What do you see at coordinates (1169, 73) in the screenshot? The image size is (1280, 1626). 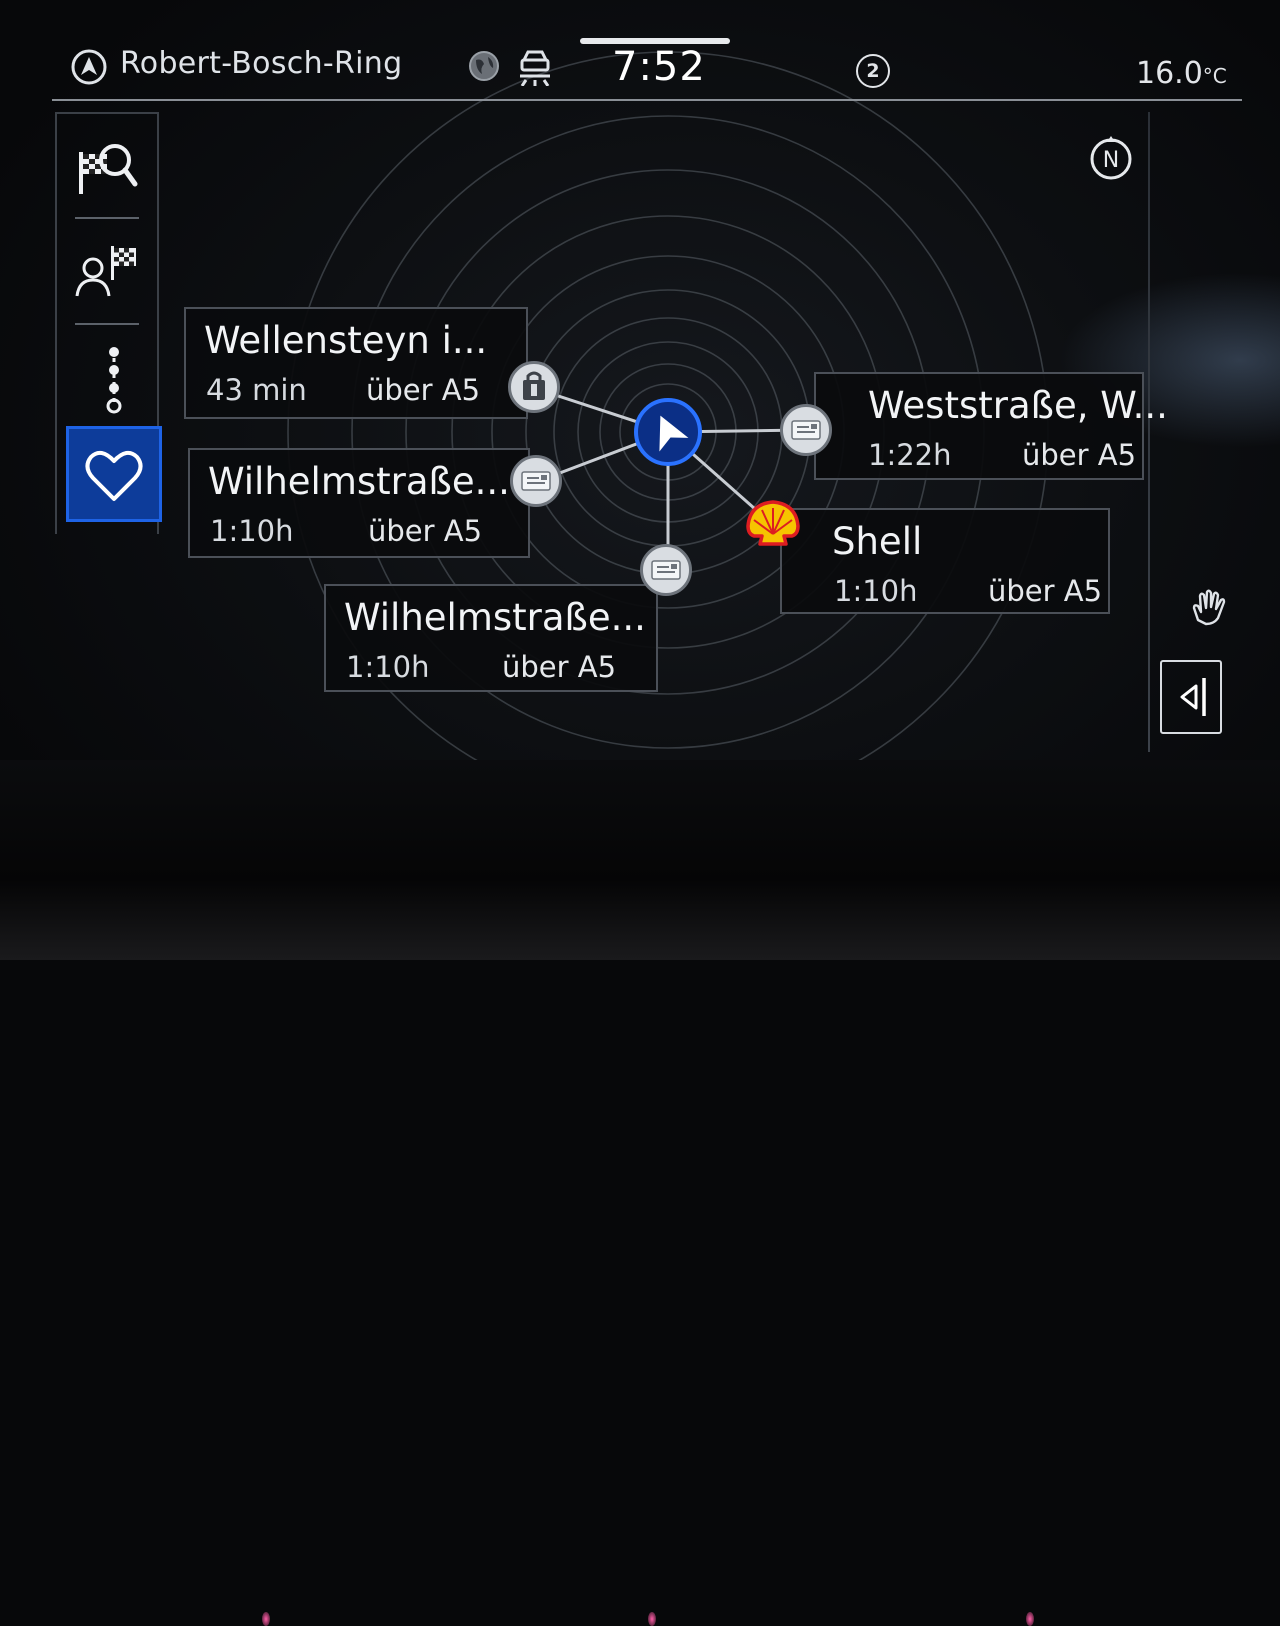 I see `temperature-value: 16.0` at bounding box center [1169, 73].